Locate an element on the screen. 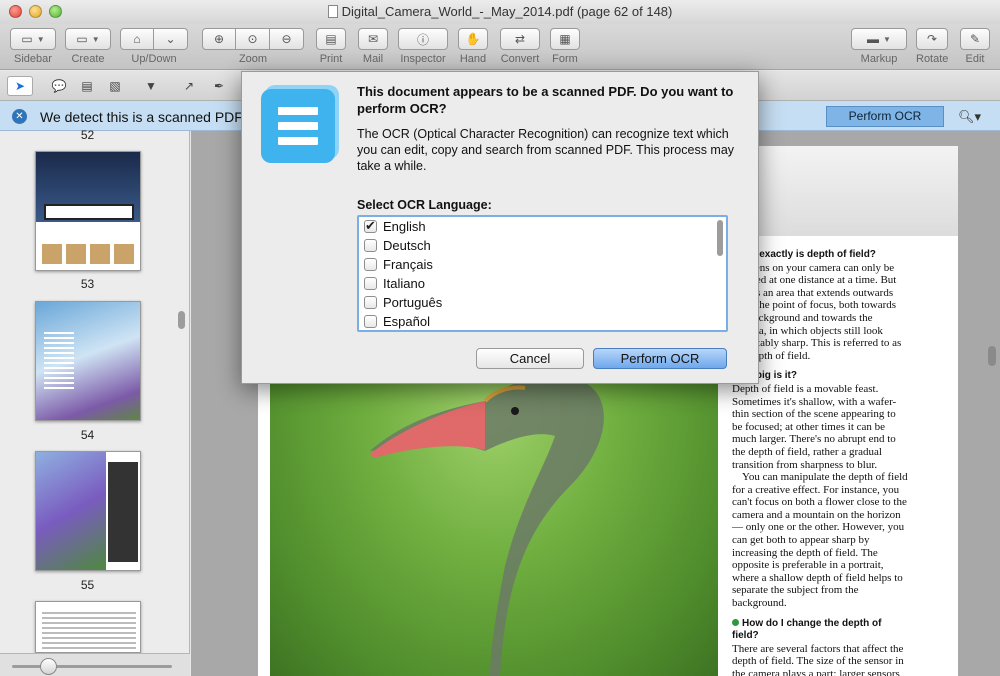 This screenshot has height=676, width=1000. sidebar-control: ▭ ▼ Sidebar is located at coordinates (33, 46).